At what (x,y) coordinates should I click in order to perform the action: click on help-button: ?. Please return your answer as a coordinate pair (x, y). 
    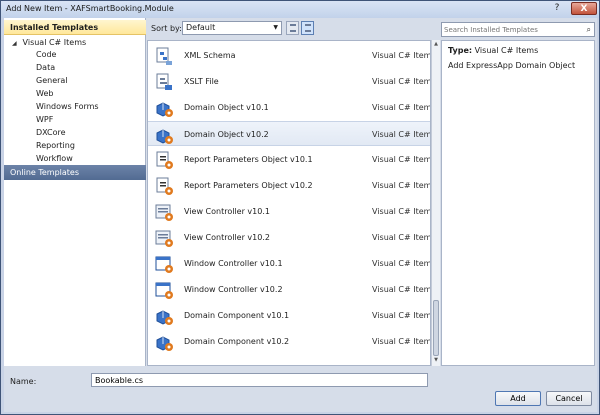
    Looking at the image, I should click on (557, 8).